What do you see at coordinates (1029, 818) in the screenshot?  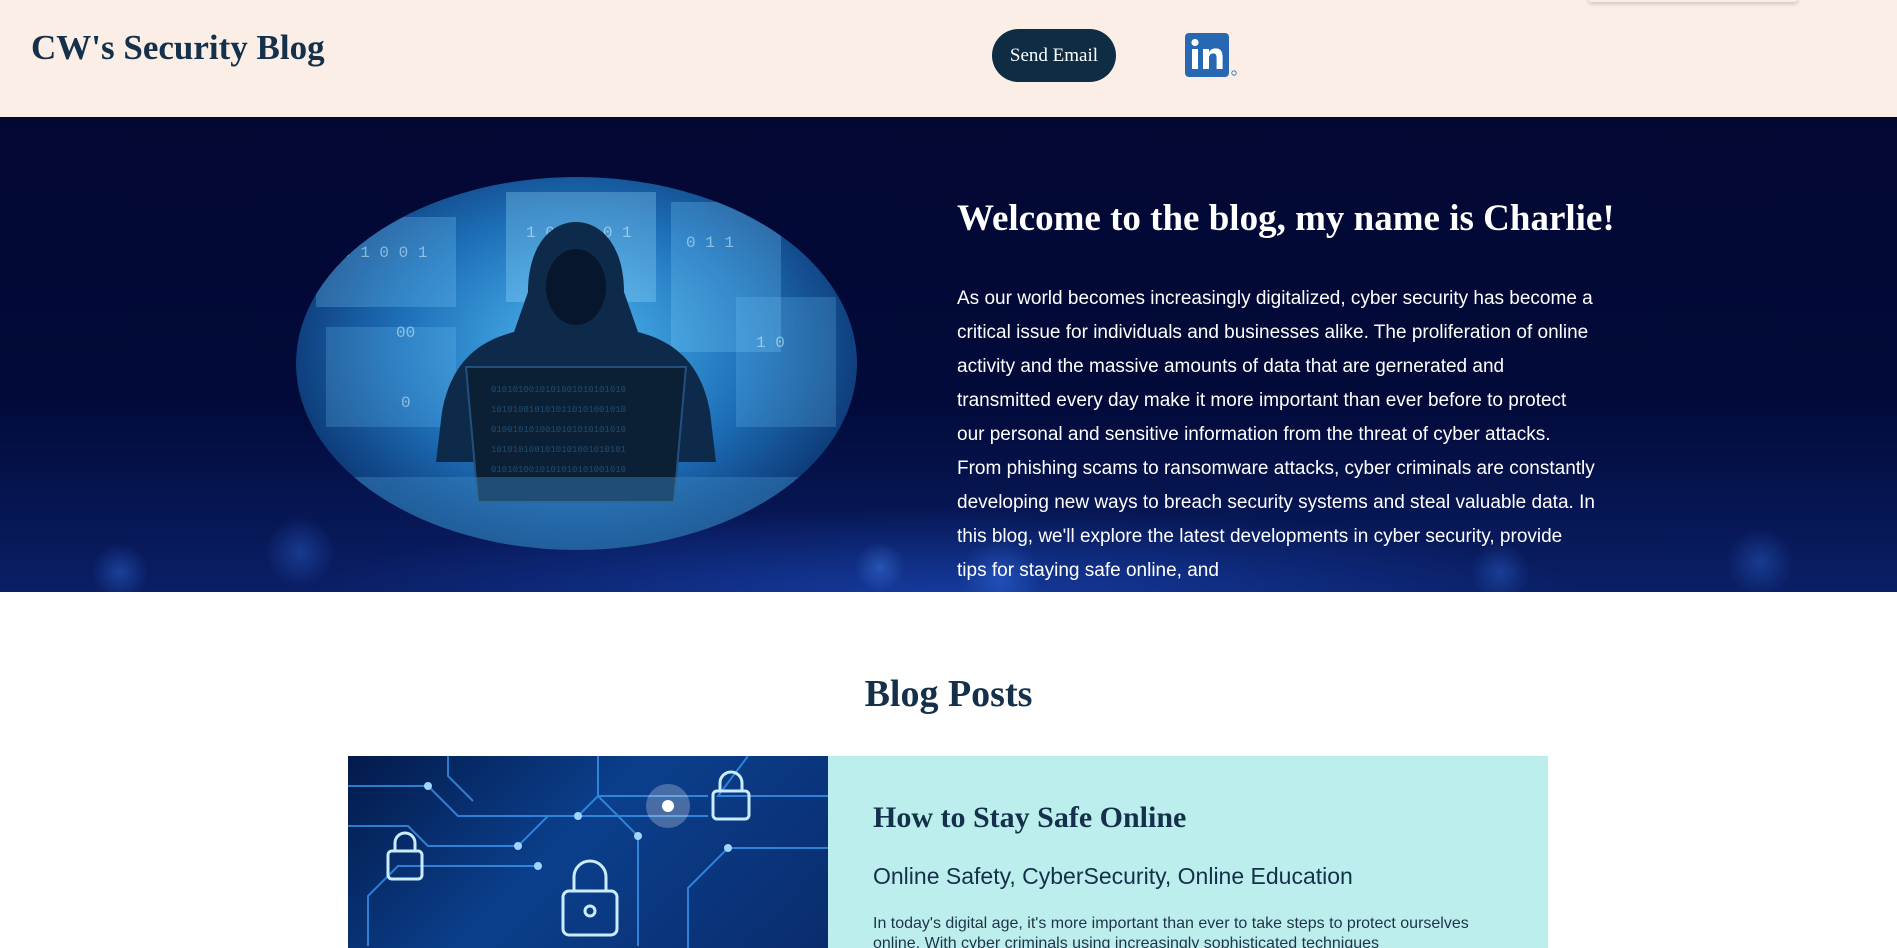 I see `post-title: How to Stay Safe Online` at bounding box center [1029, 818].